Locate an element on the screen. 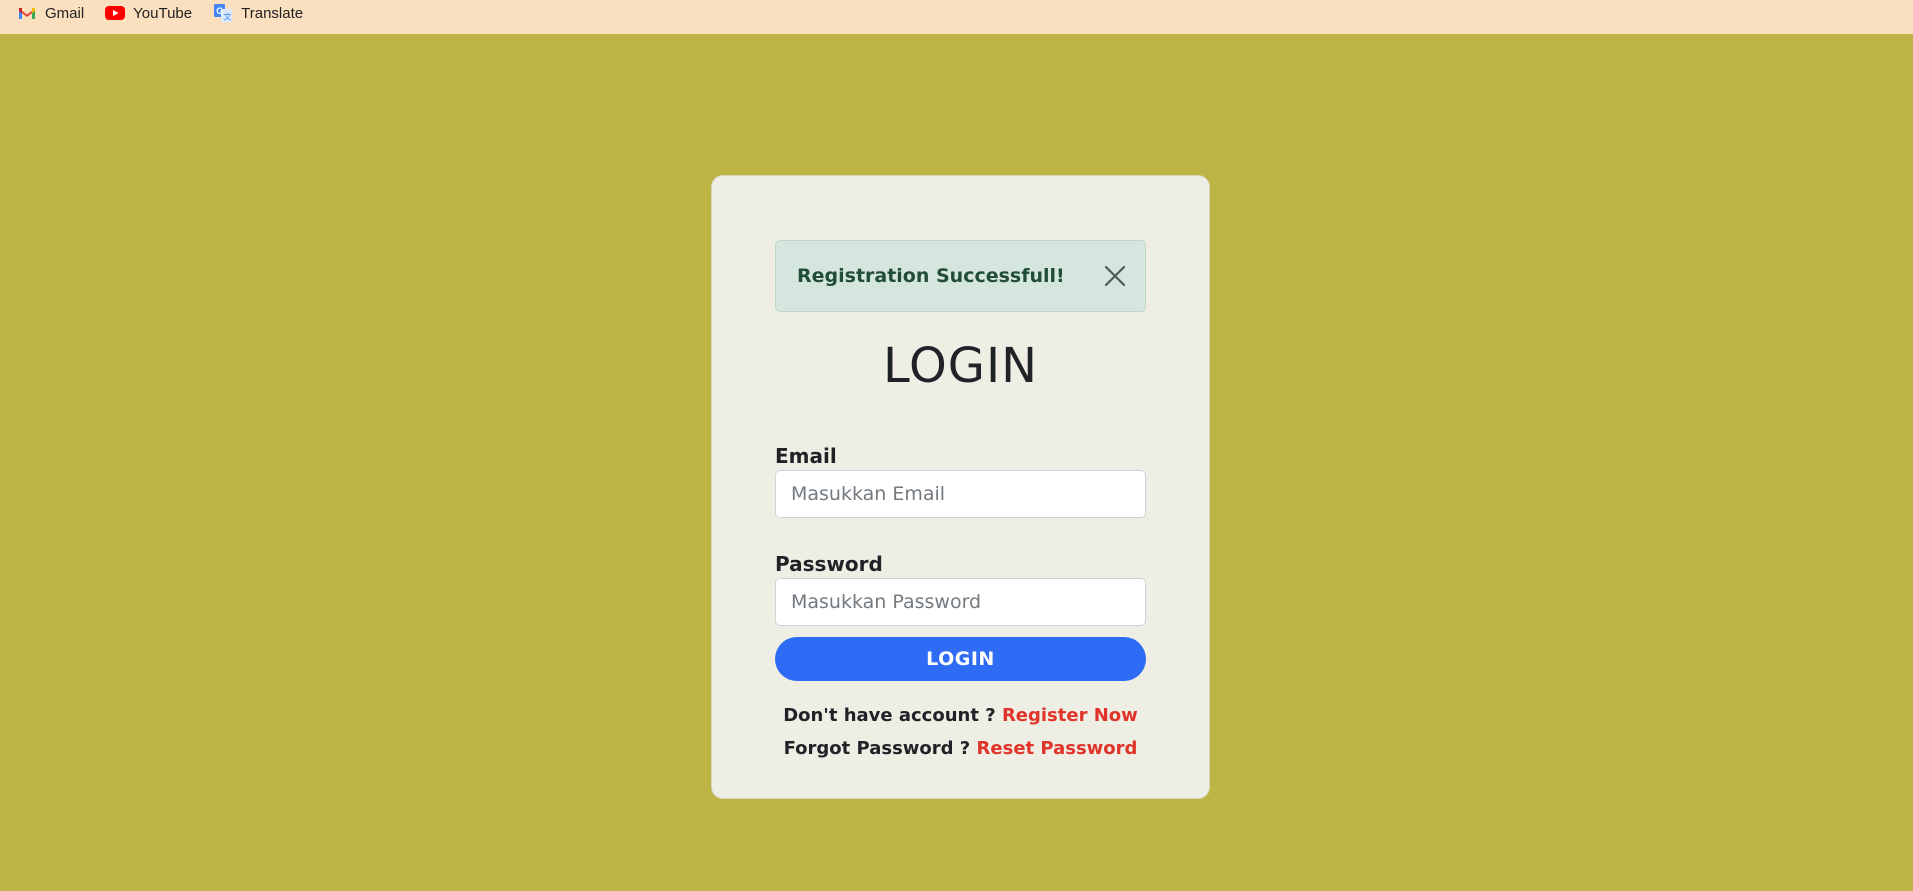  password-field is located at coordinates (960, 602).